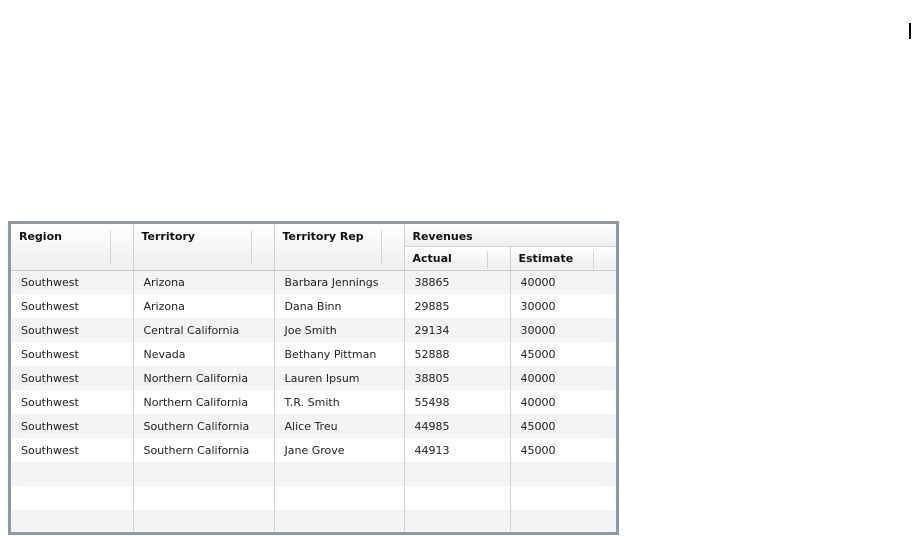 This screenshot has height=536, width=916. What do you see at coordinates (457, 426) in the screenshot?
I see `cell-actual: 44985` at bounding box center [457, 426].